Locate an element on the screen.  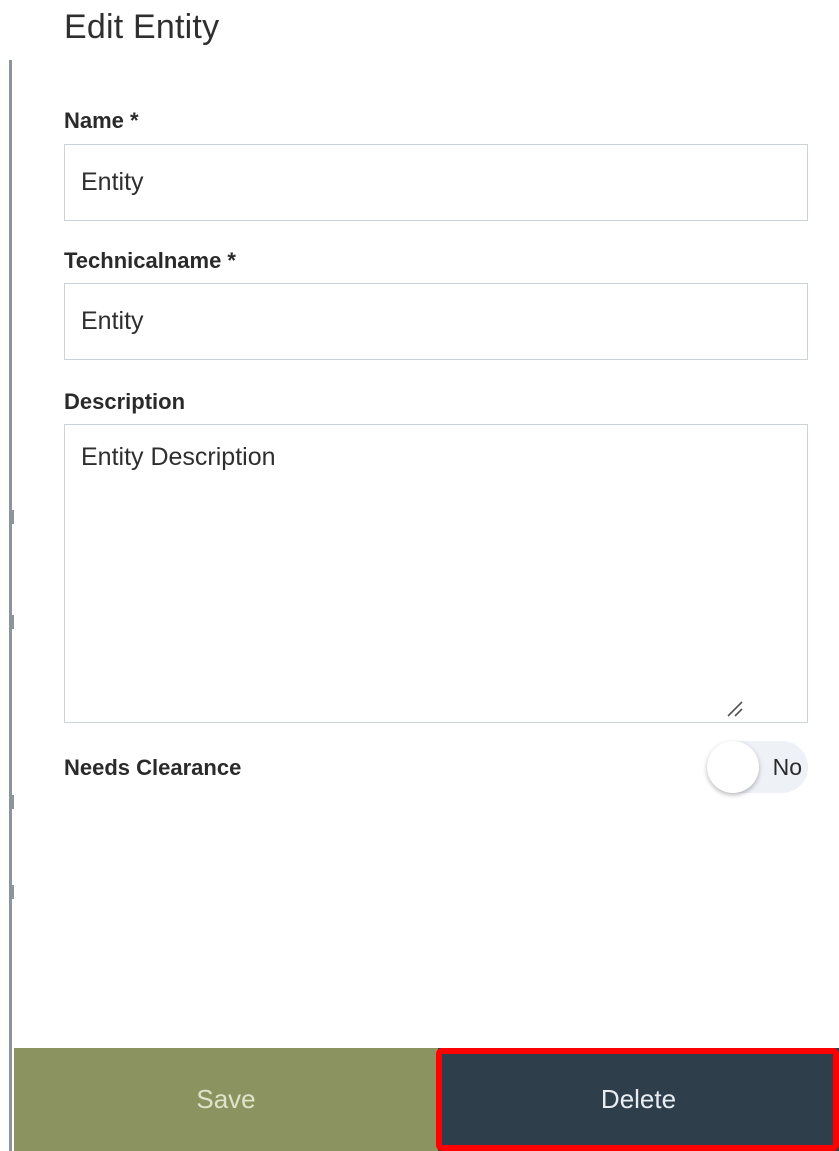
dialog-footer: Save Delete is located at coordinates (426, 1099).